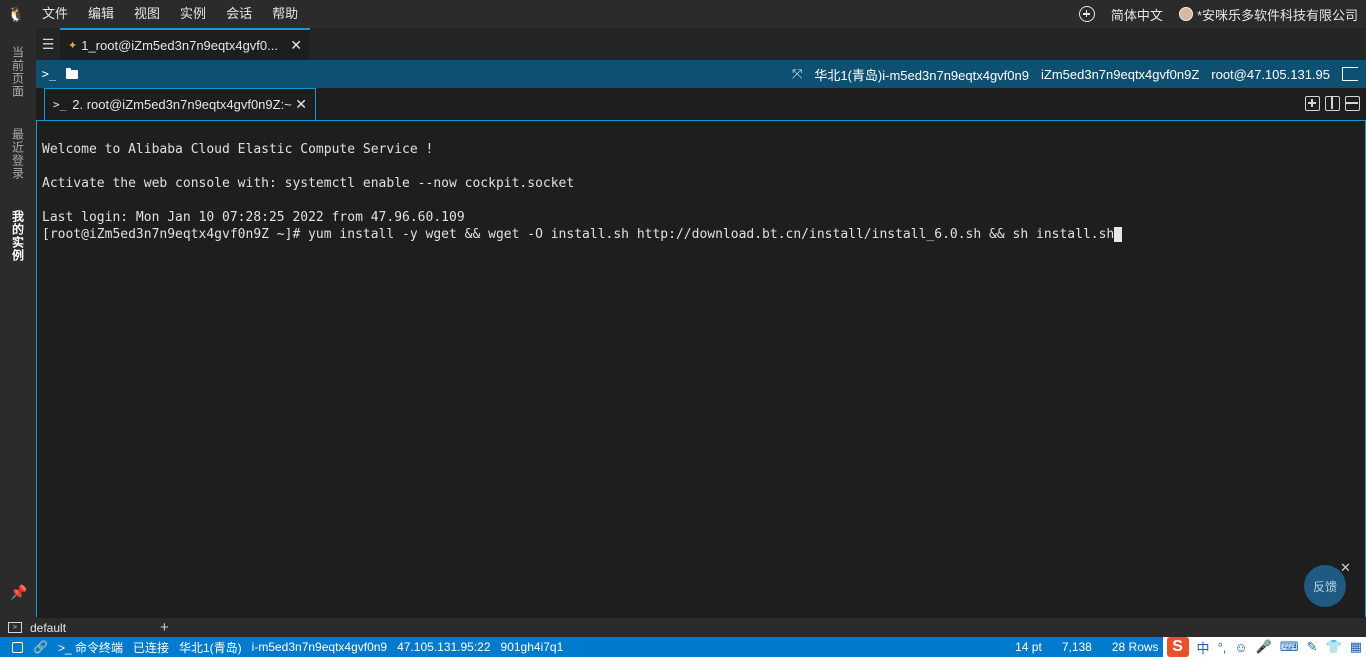 The height and width of the screenshot is (657, 1366). Describe the element at coordinates (1137, 14) in the screenshot. I see `language-selector: 简体中文` at that location.